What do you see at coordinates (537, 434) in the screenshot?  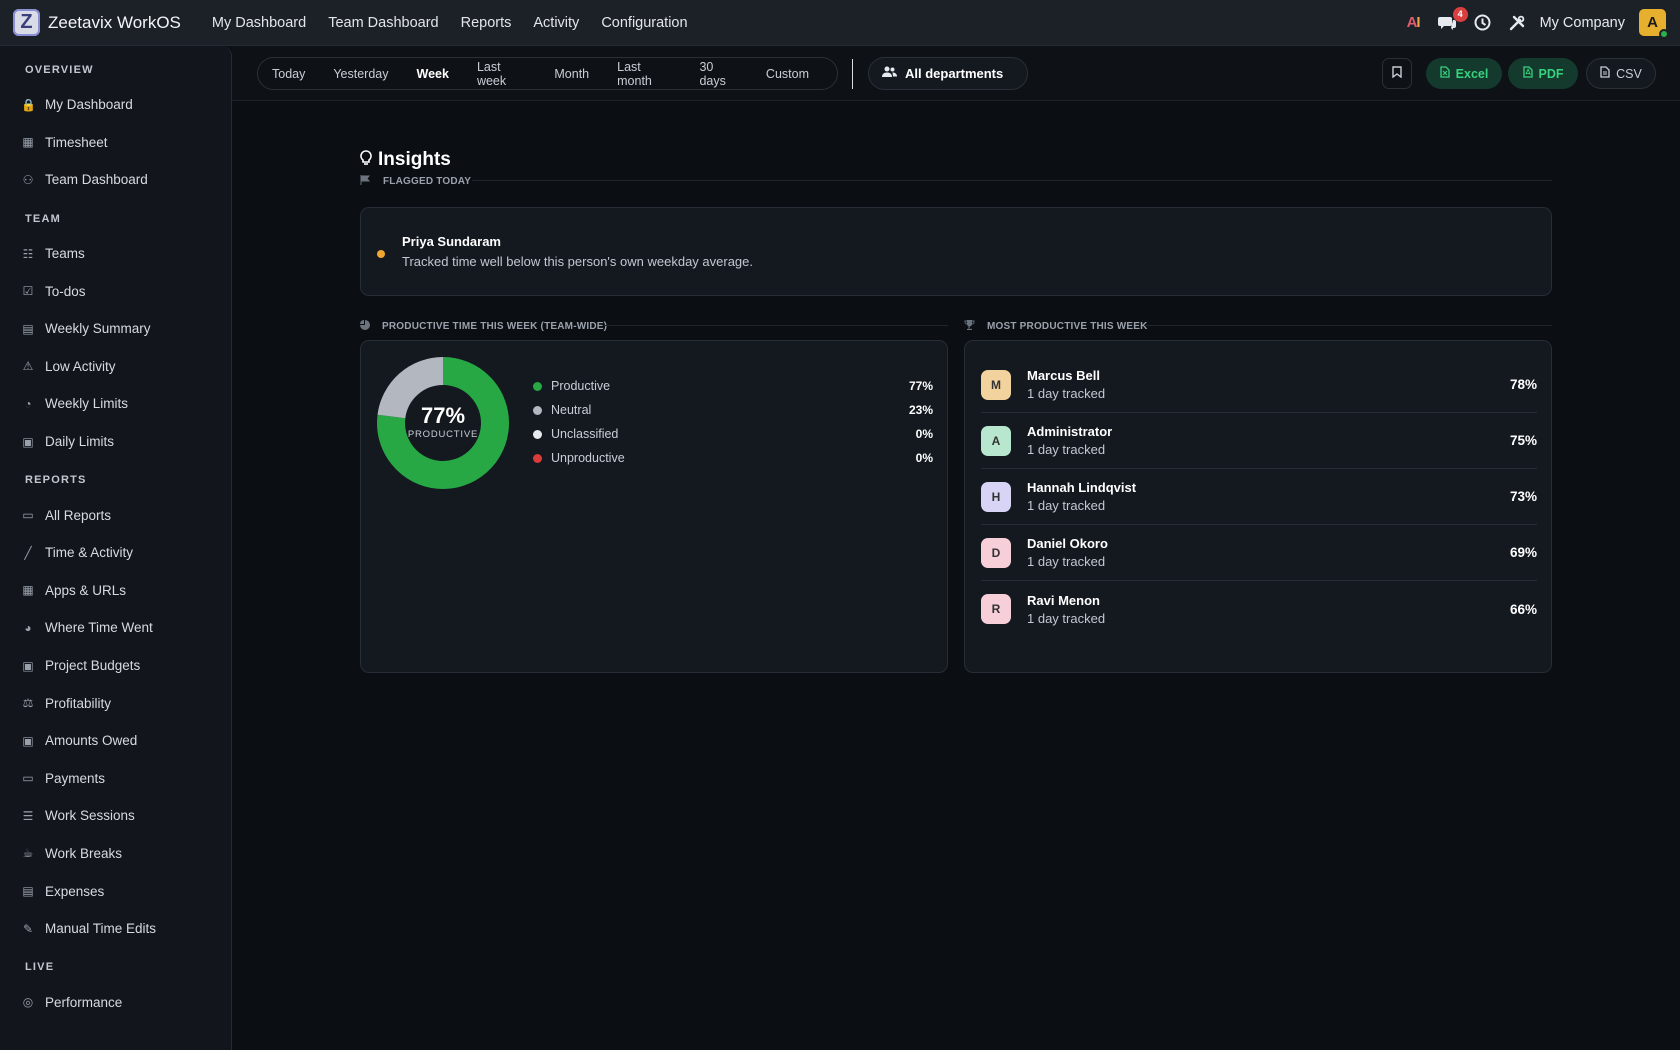 I see `legend-dot` at bounding box center [537, 434].